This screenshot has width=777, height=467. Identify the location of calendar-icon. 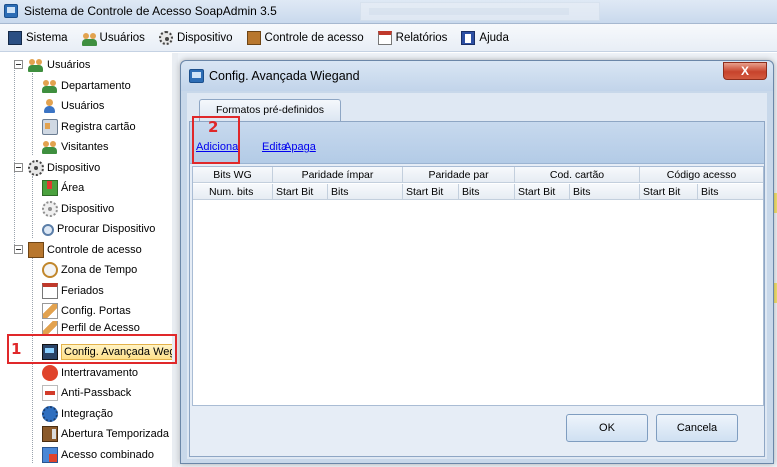
(50, 291).